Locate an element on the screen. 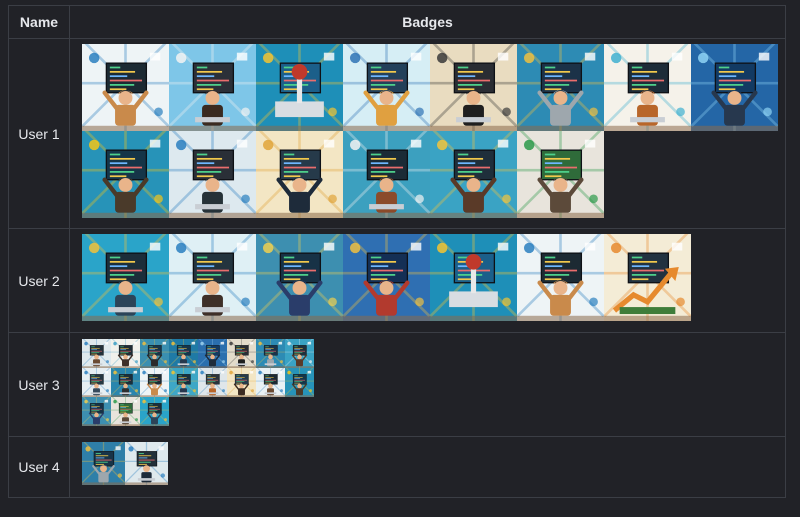  badges-cell is located at coordinates (427, 467).